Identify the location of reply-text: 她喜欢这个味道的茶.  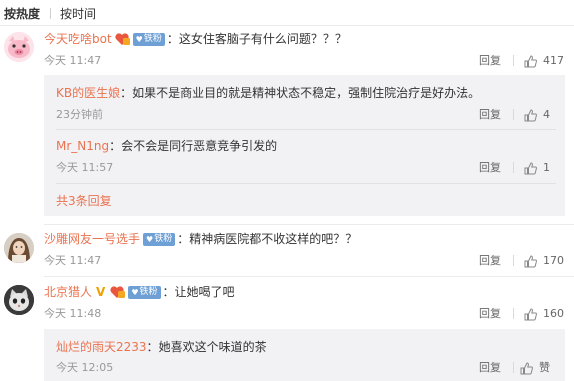
(212, 347).